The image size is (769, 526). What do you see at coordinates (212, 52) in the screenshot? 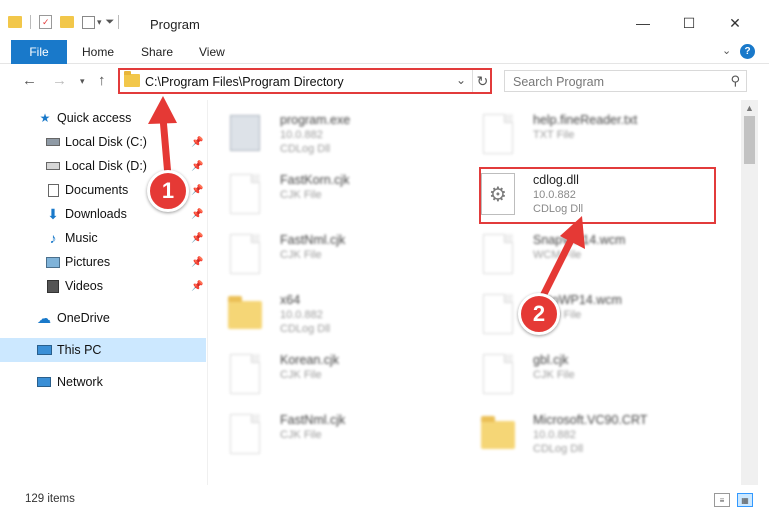
I see `tab-view: View` at bounding box center [212, 52].